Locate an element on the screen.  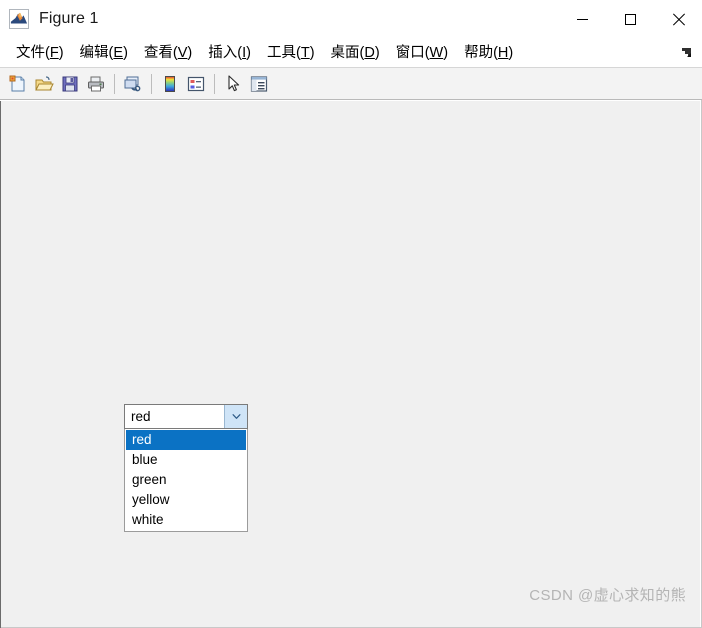
menu-accel-tools: T is located at coordinates (305, 52).